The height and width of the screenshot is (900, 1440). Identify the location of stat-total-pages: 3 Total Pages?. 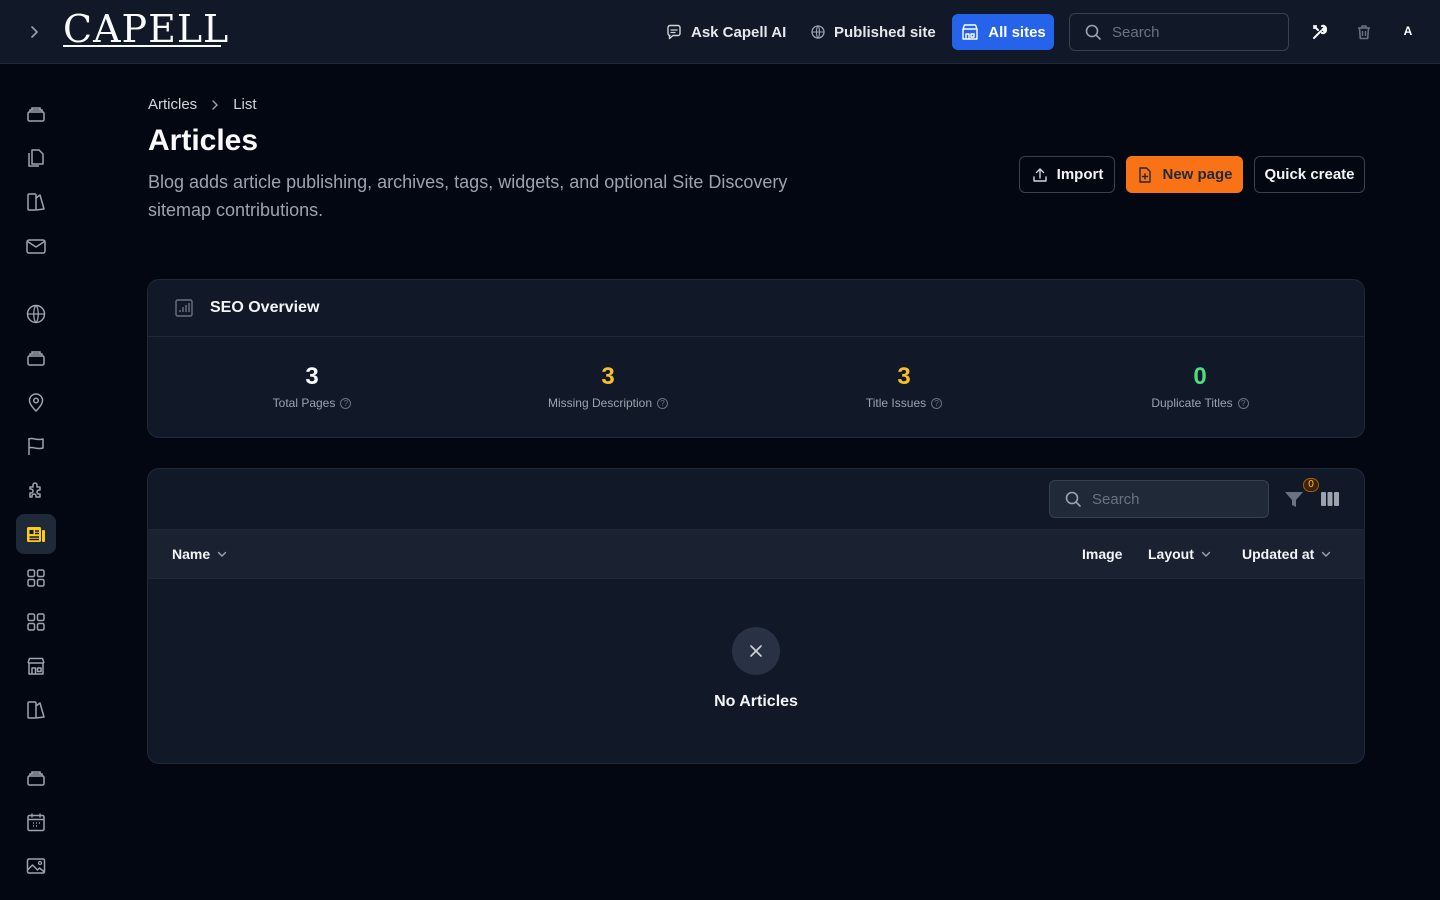
(312, 385).